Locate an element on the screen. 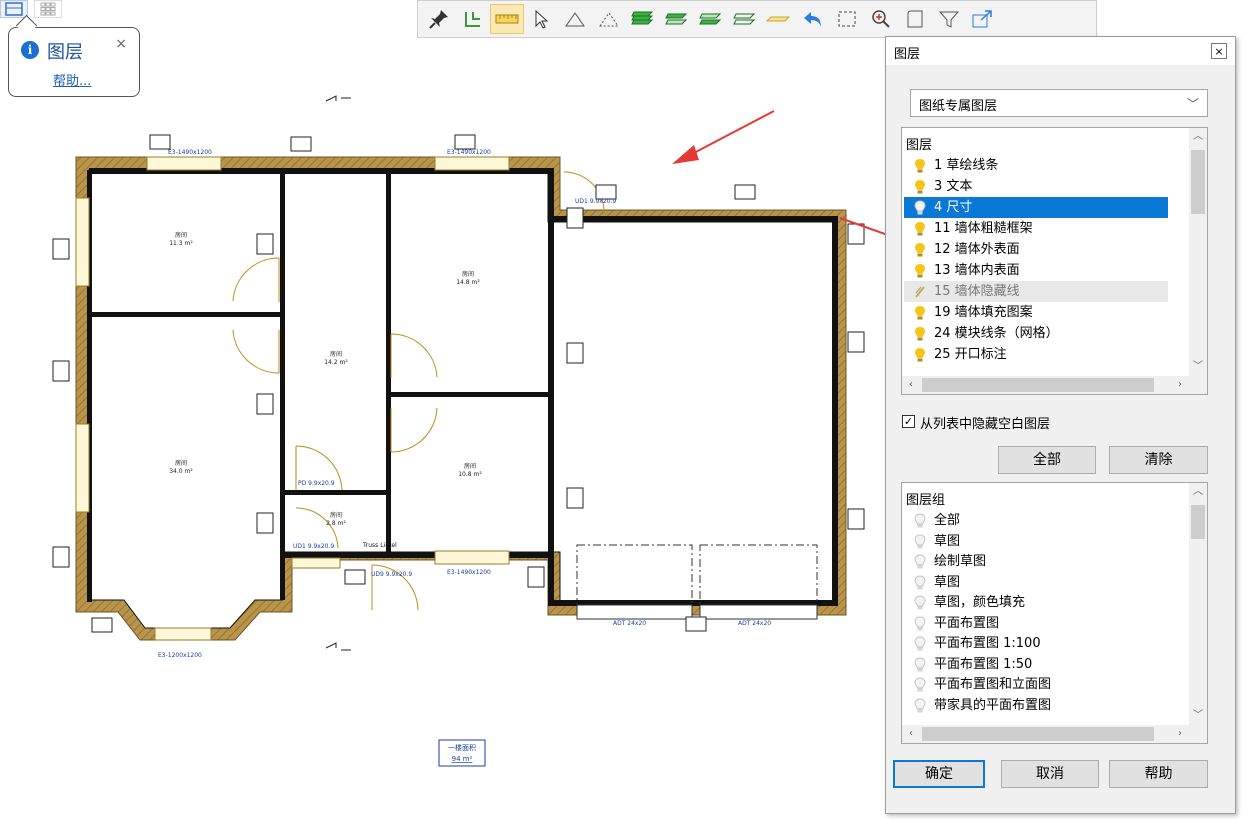  all-button: 全部 is located at coordinates (1047, 460).